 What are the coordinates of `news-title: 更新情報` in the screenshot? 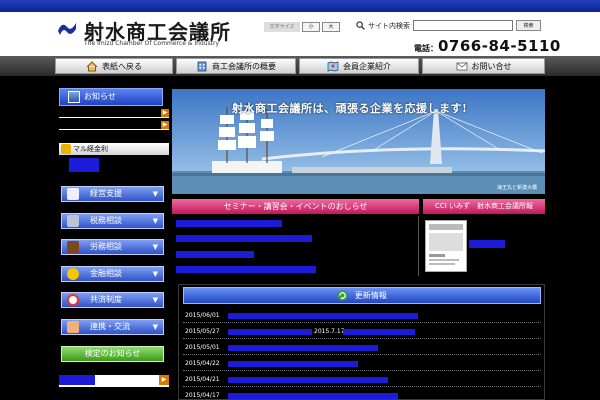 It's located at (370, 295).